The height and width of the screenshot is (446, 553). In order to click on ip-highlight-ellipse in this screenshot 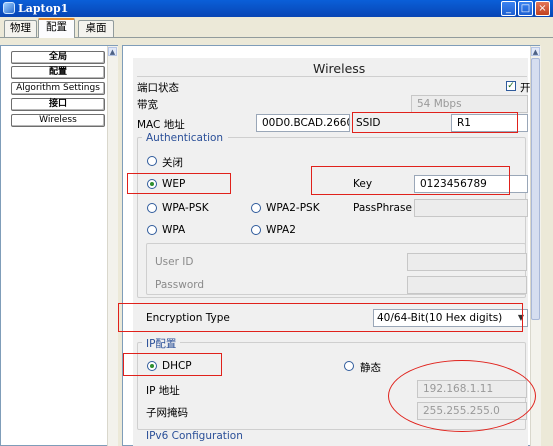, I will do `click(462, 396)`.